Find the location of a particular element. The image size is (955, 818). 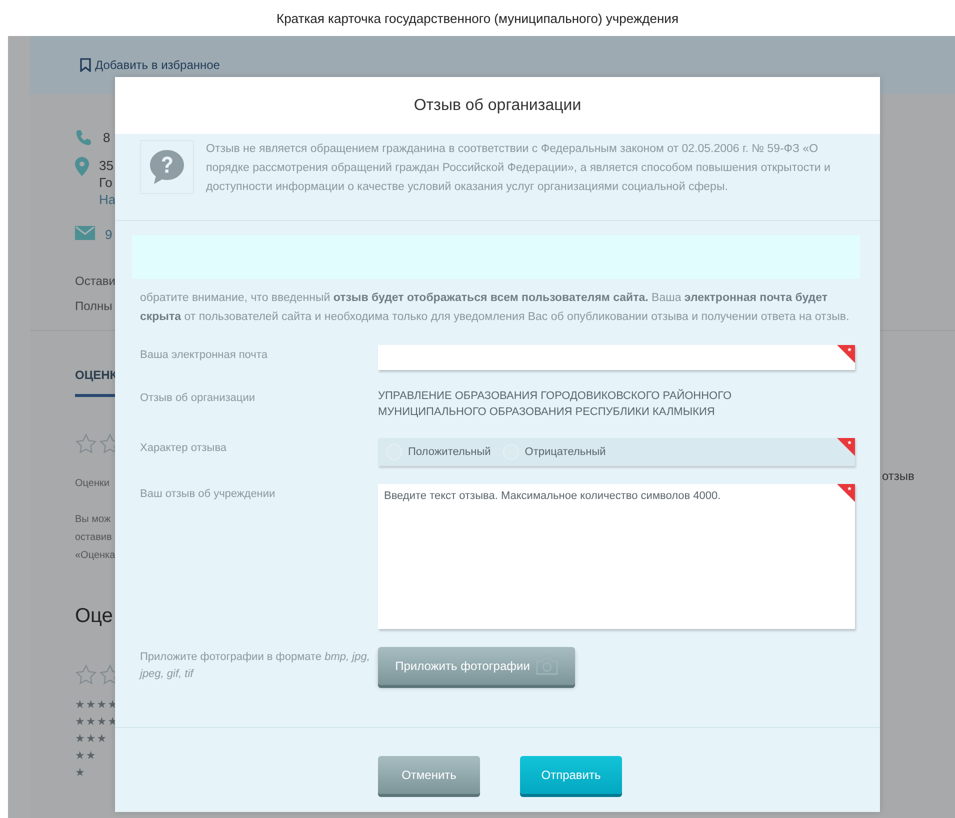

radio-option: Положительный is located at coordinates (438, 452).